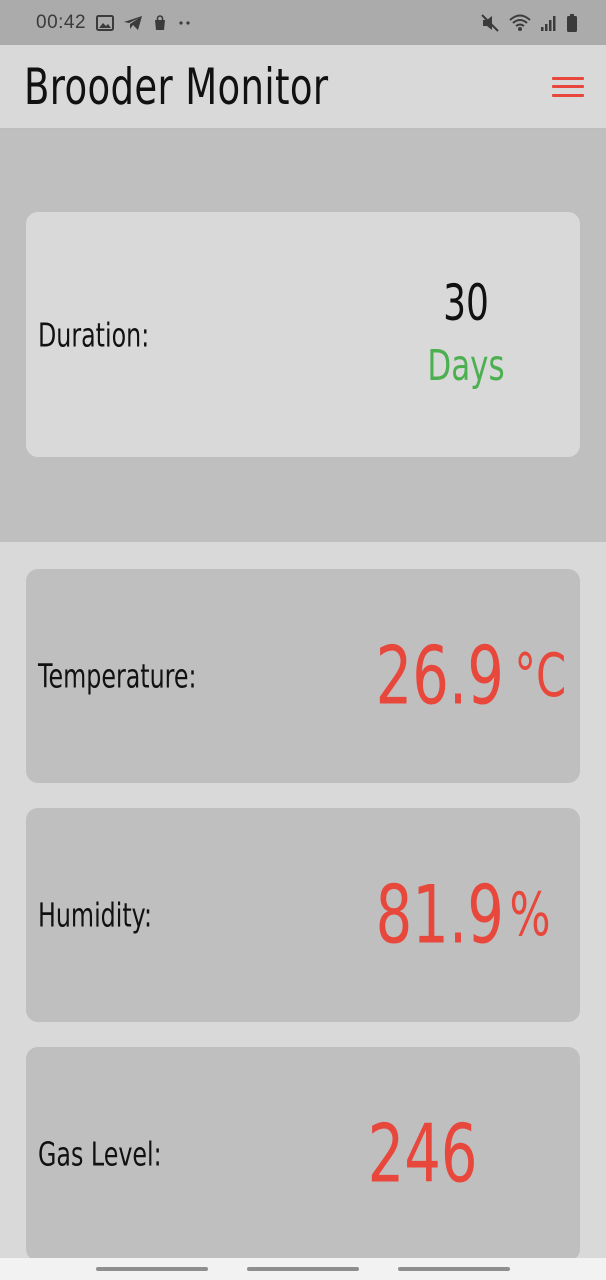  What do you see at coordinates (117, 676) in the screenshot?
I see `temperature-label: Temperature:` at bounding box center [117, 676].